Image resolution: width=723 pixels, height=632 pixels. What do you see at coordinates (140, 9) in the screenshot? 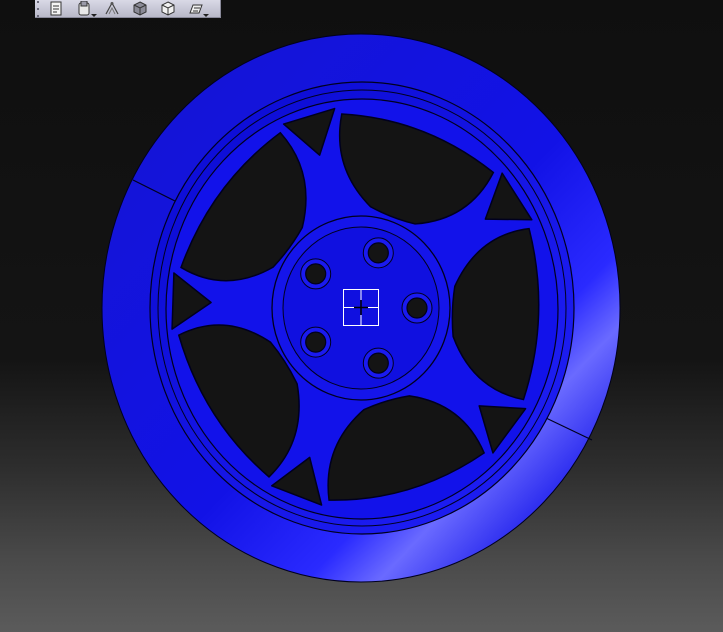
I see `solid-view-icon` at bounding box center [140, 9].